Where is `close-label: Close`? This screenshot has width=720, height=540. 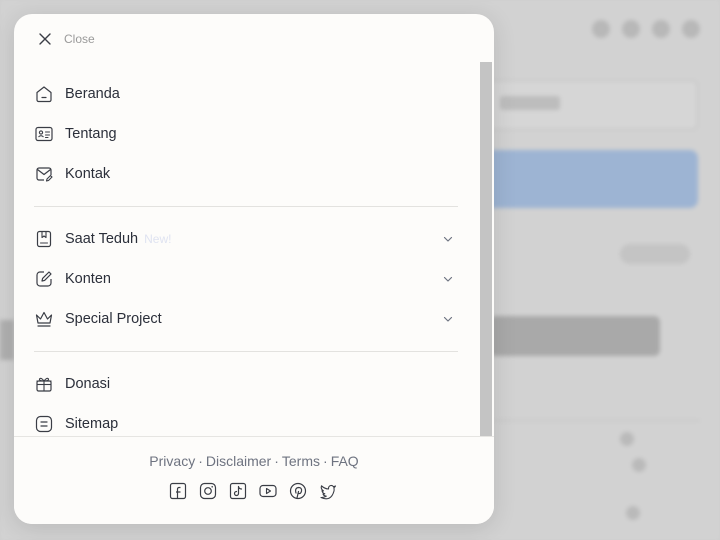
close-label: Close is located at coordinates (79, 39).